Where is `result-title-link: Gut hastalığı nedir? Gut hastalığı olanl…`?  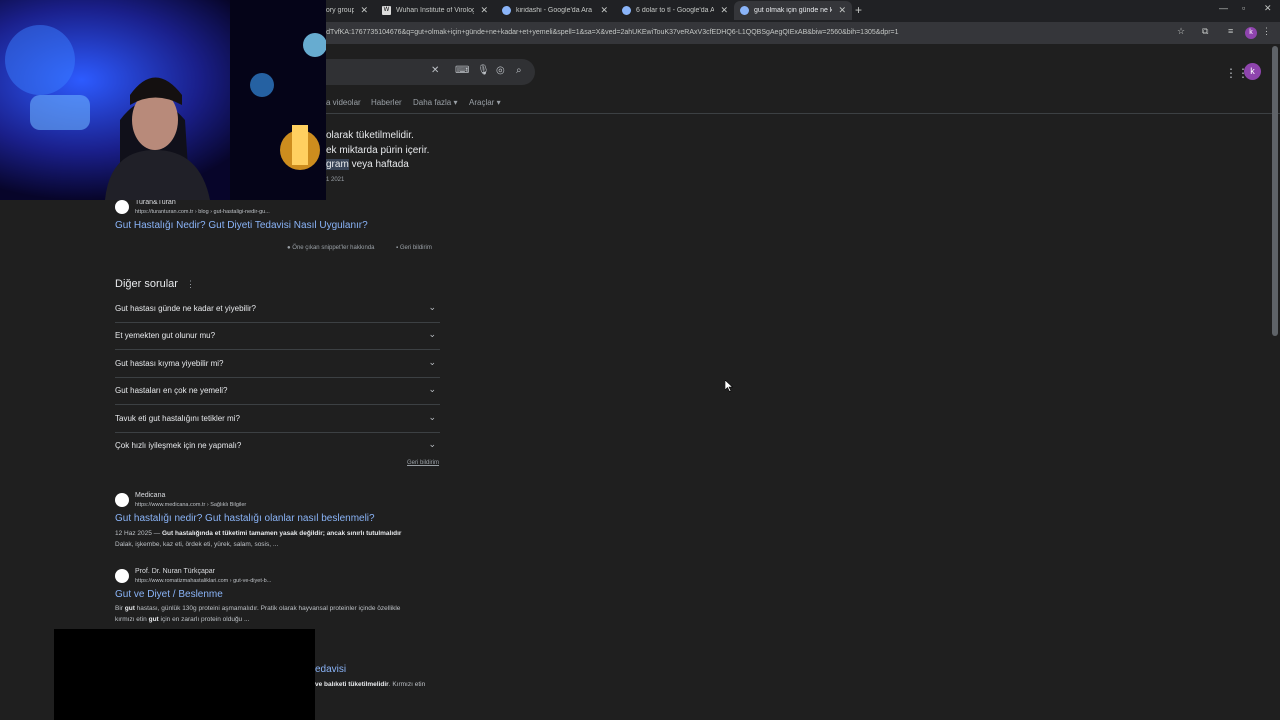
result-title-link: Gut hastalığı nedir? Gut hastalığı olanl… is located at coordinates (245, 518).